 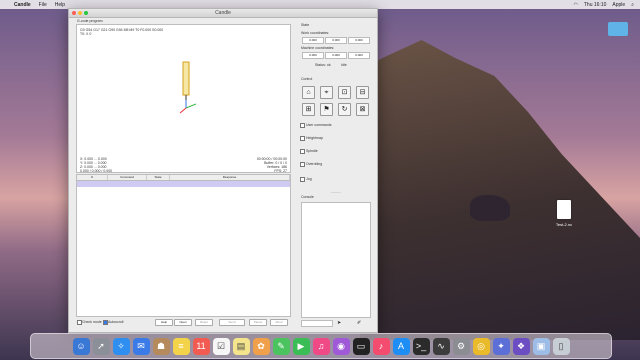 I want to click on probe-button: ⌖, so click(x=326, y=92).